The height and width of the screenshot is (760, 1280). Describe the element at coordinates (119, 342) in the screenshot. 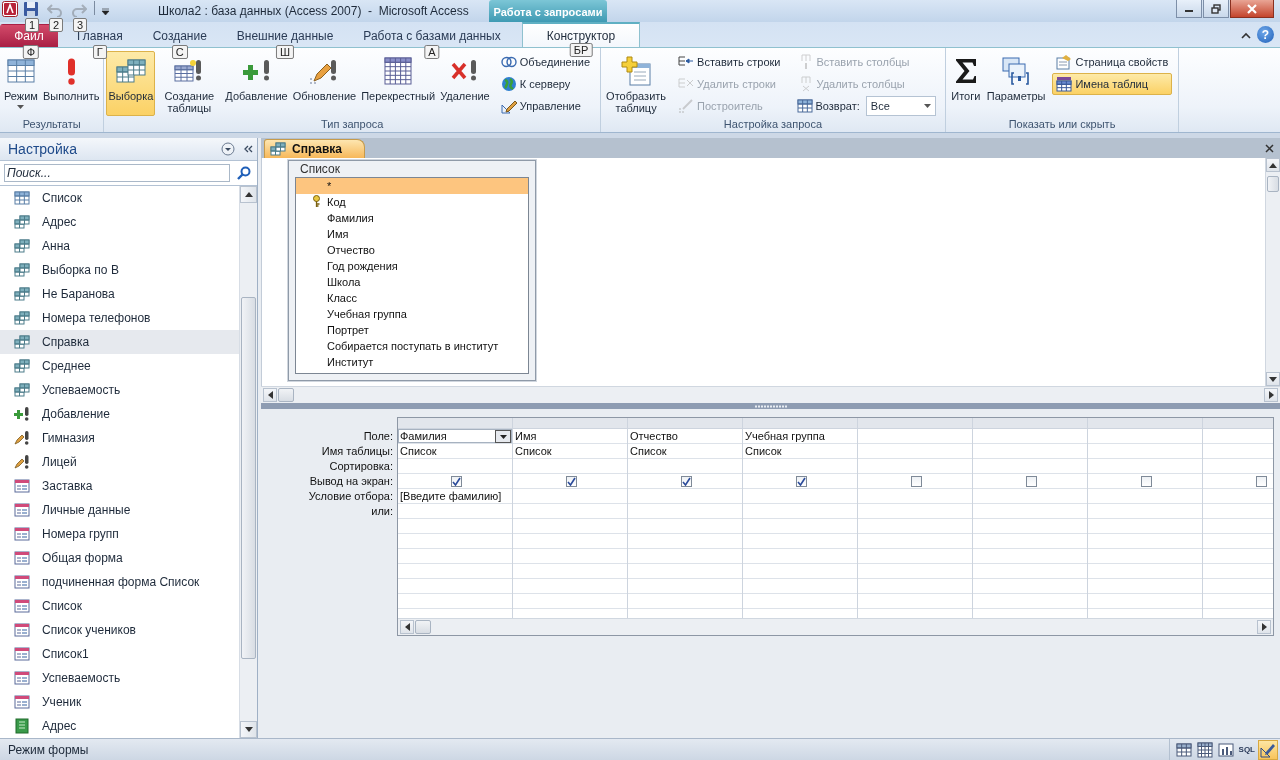

I see `nav-item: Справка` at that location.